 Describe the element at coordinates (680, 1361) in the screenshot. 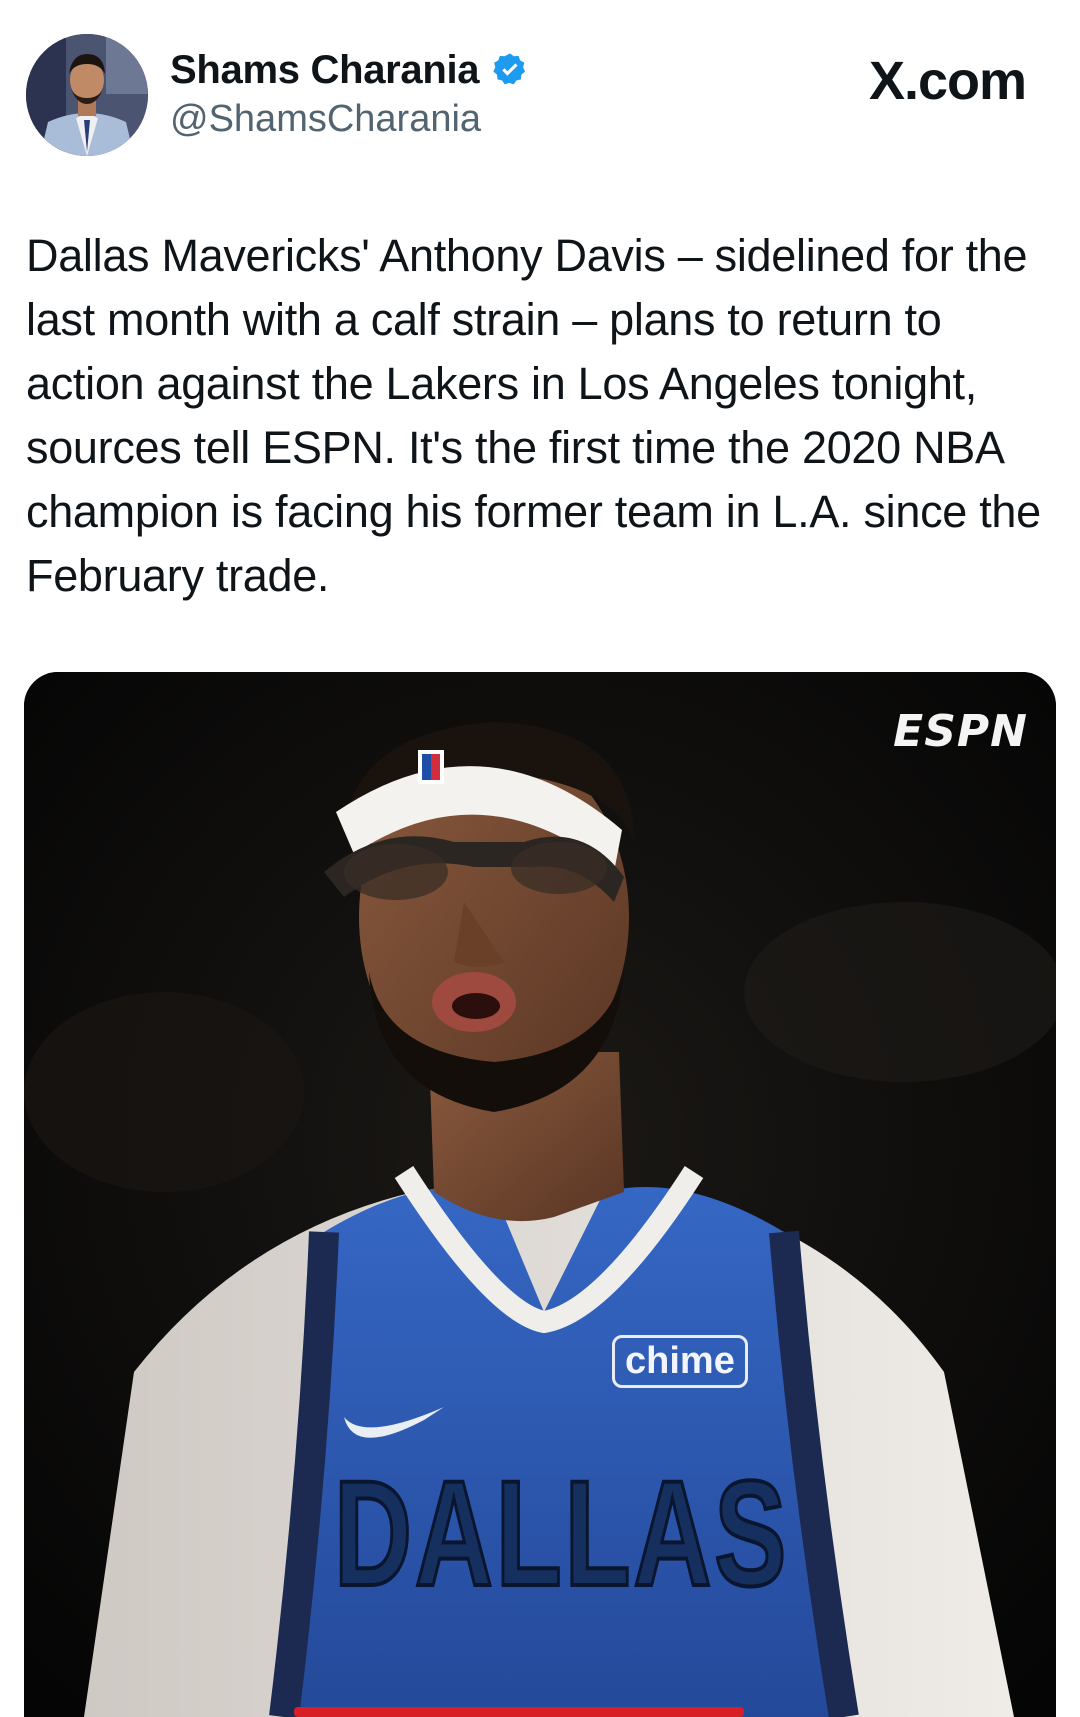

I see `jersey-sponsor-label: chime` at that location.